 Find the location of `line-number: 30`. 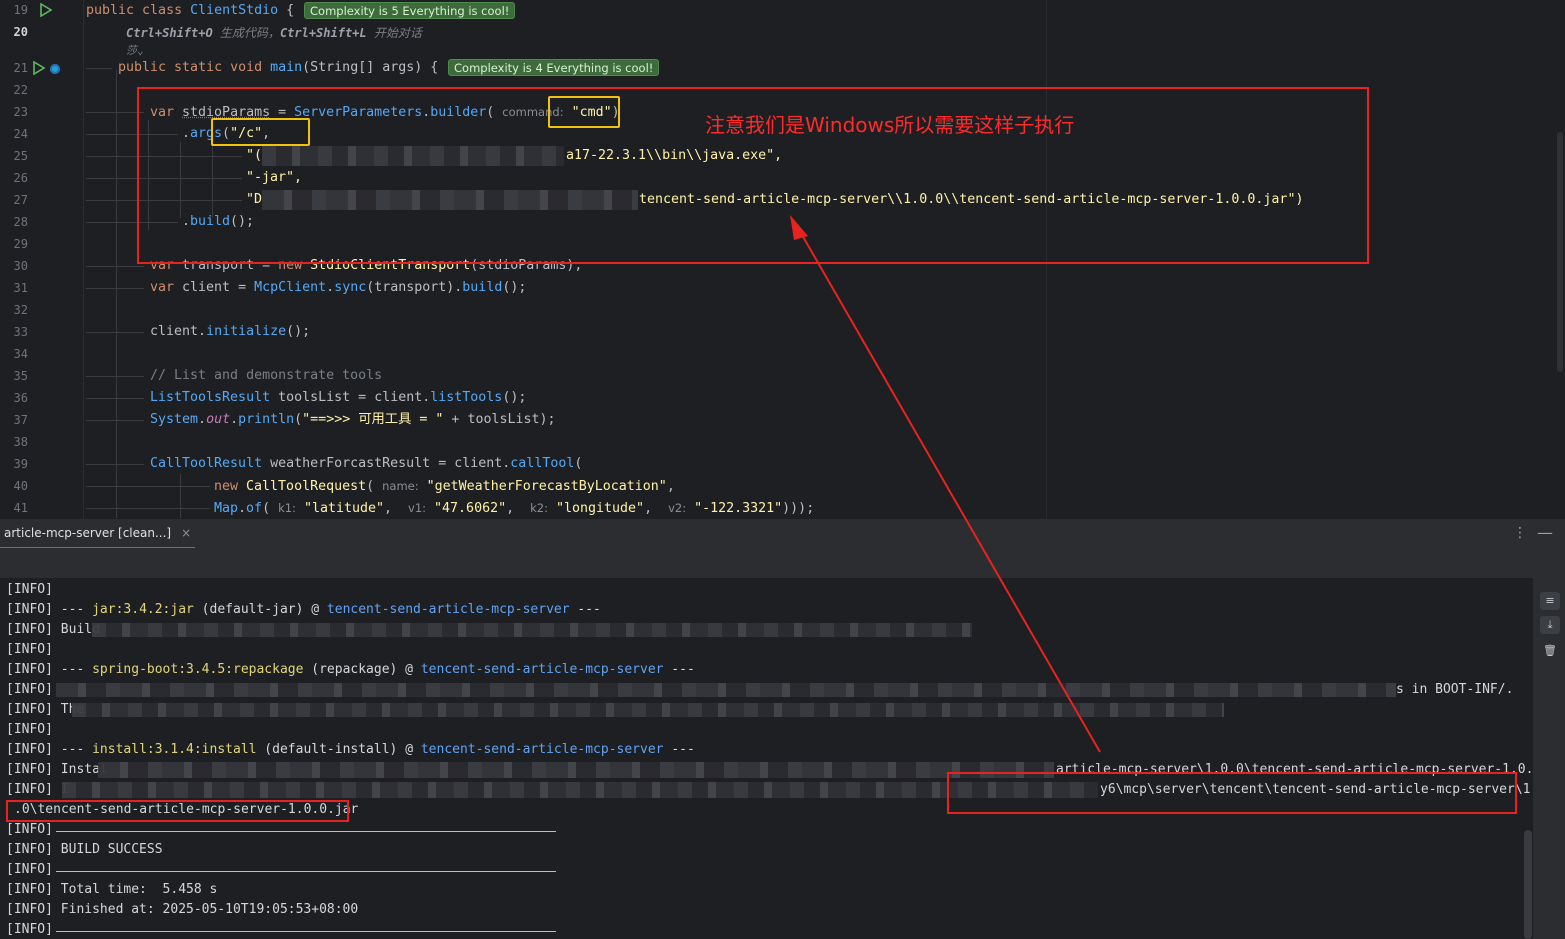

line-number: 30 is located at coordinates (20, 266).